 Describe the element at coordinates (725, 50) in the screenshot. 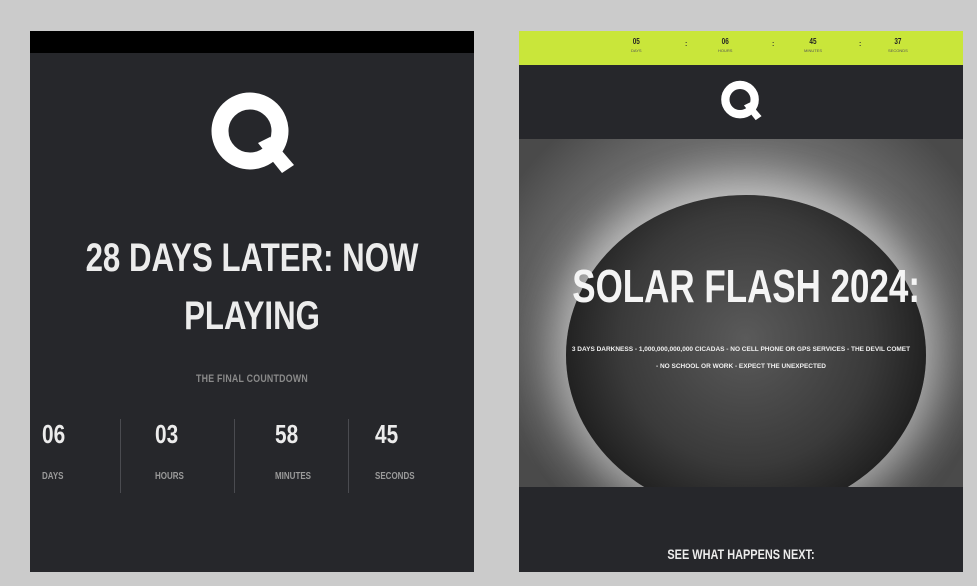

I see `bar-label: HOURS` at that location.